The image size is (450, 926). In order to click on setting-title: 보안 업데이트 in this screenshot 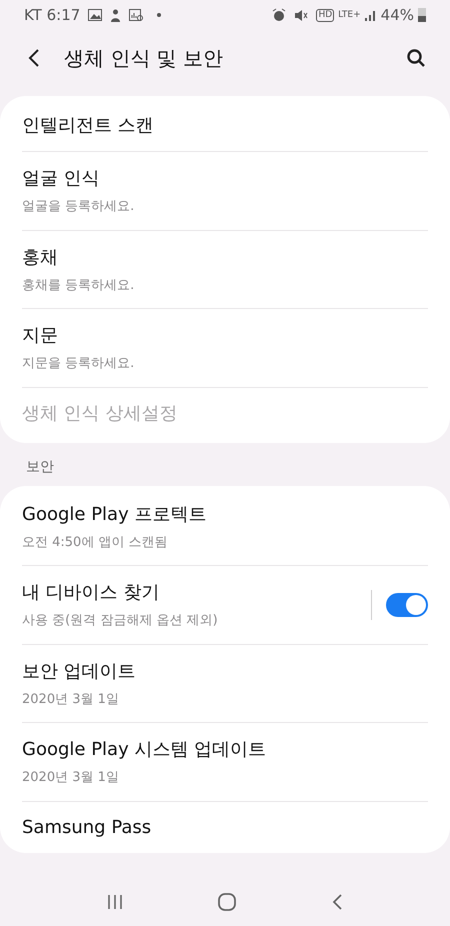, I will do `click(225, 671)`.